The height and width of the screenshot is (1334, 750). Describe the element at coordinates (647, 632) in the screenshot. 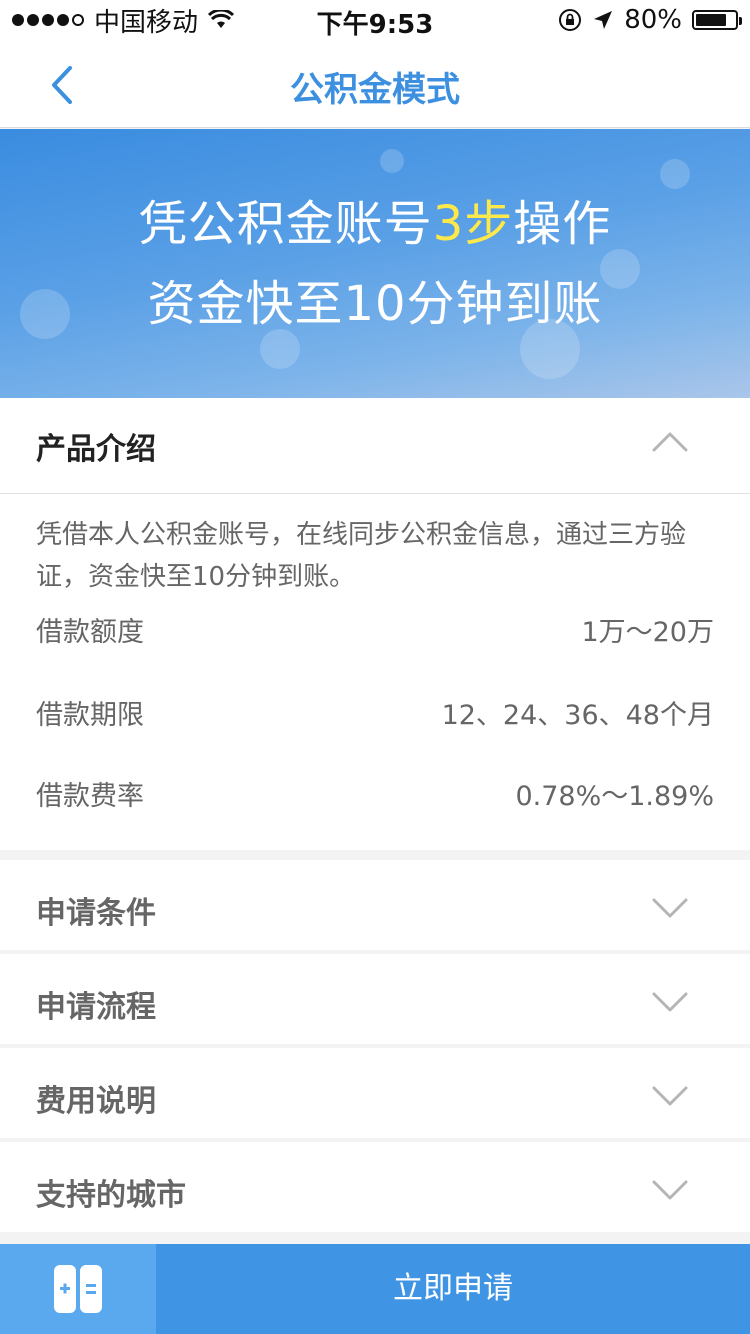

I see `row-value: 1万～20万` at that location.